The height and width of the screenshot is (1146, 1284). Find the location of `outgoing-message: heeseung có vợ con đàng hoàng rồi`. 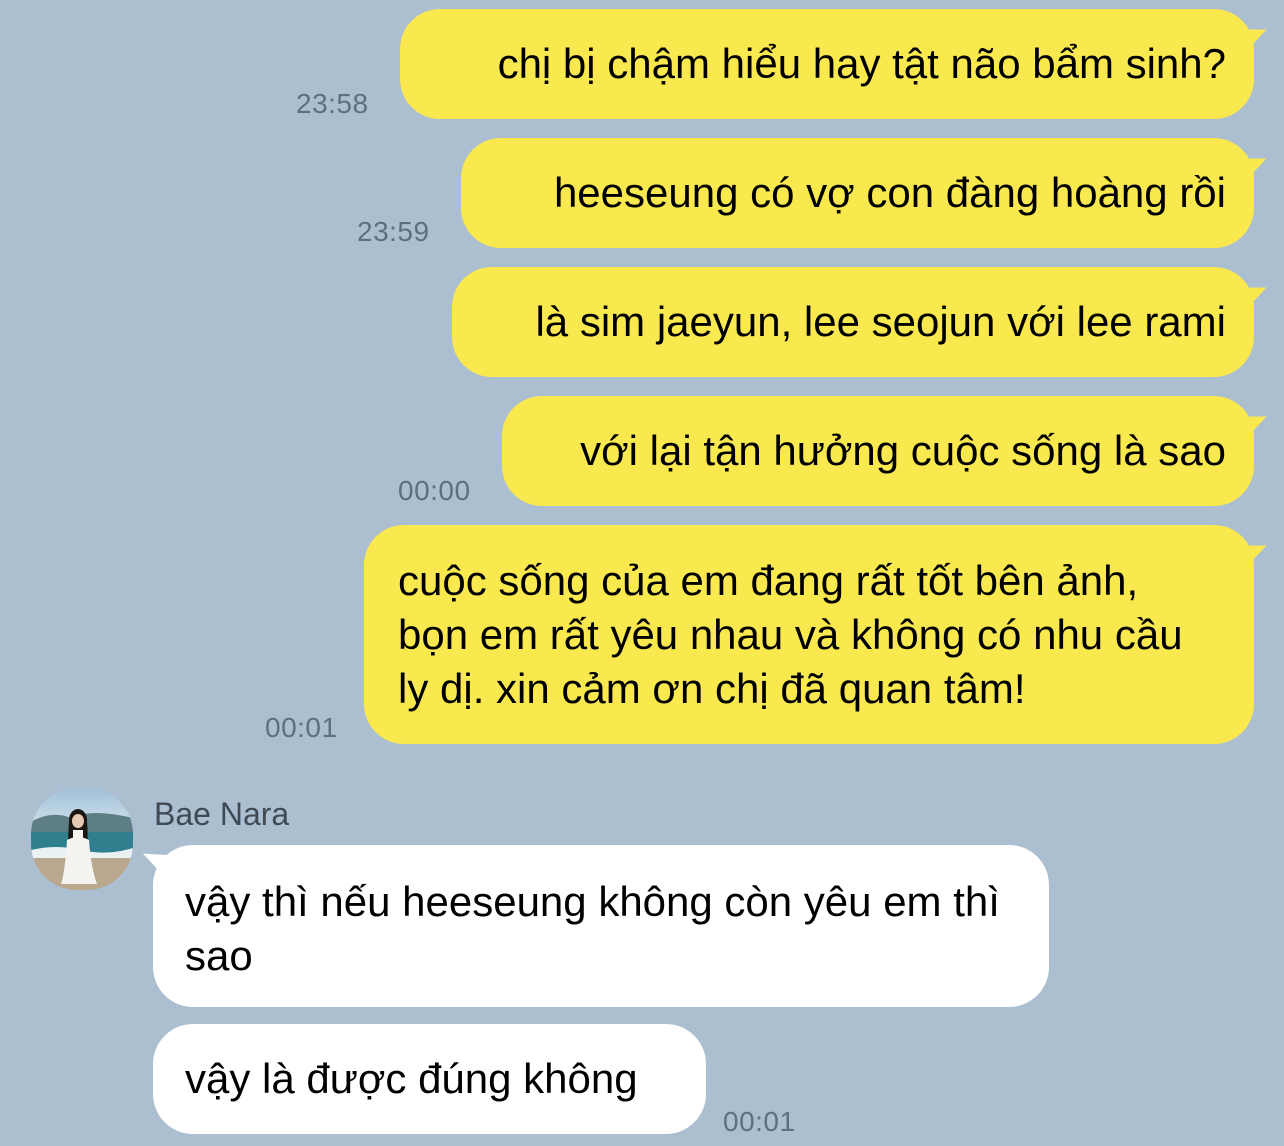

outgoing-message: heeseung có vợ con đàng hoàng rồi is located at coordinates (866, 193).